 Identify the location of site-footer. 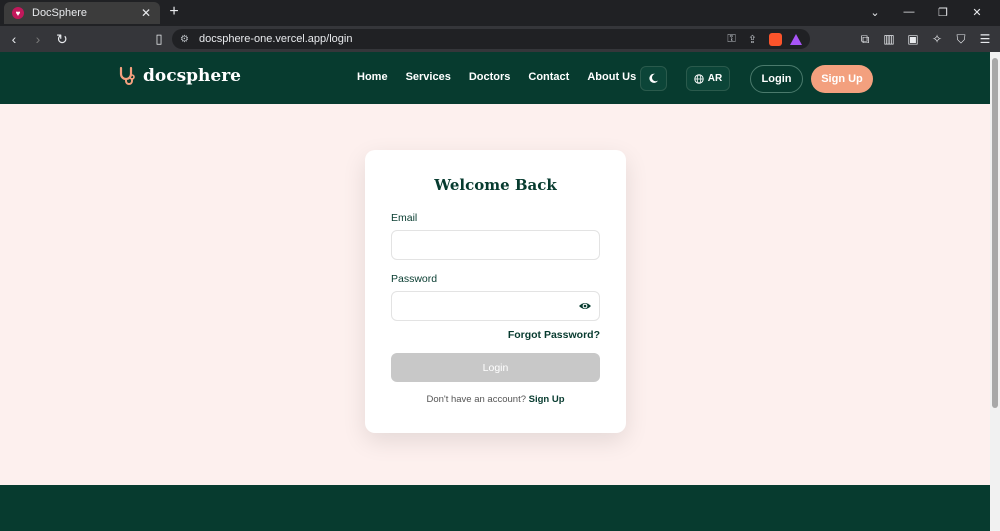
(495, 508).